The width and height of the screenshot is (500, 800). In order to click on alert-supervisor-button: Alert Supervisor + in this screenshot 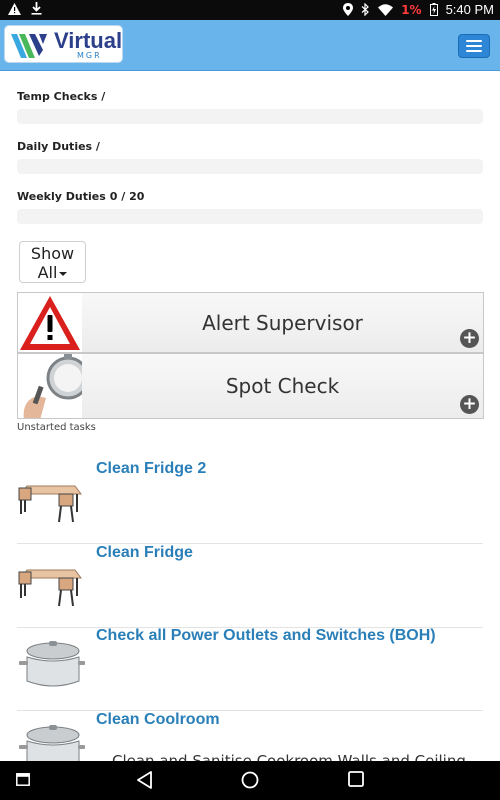, I will do `click(250, 322)`.